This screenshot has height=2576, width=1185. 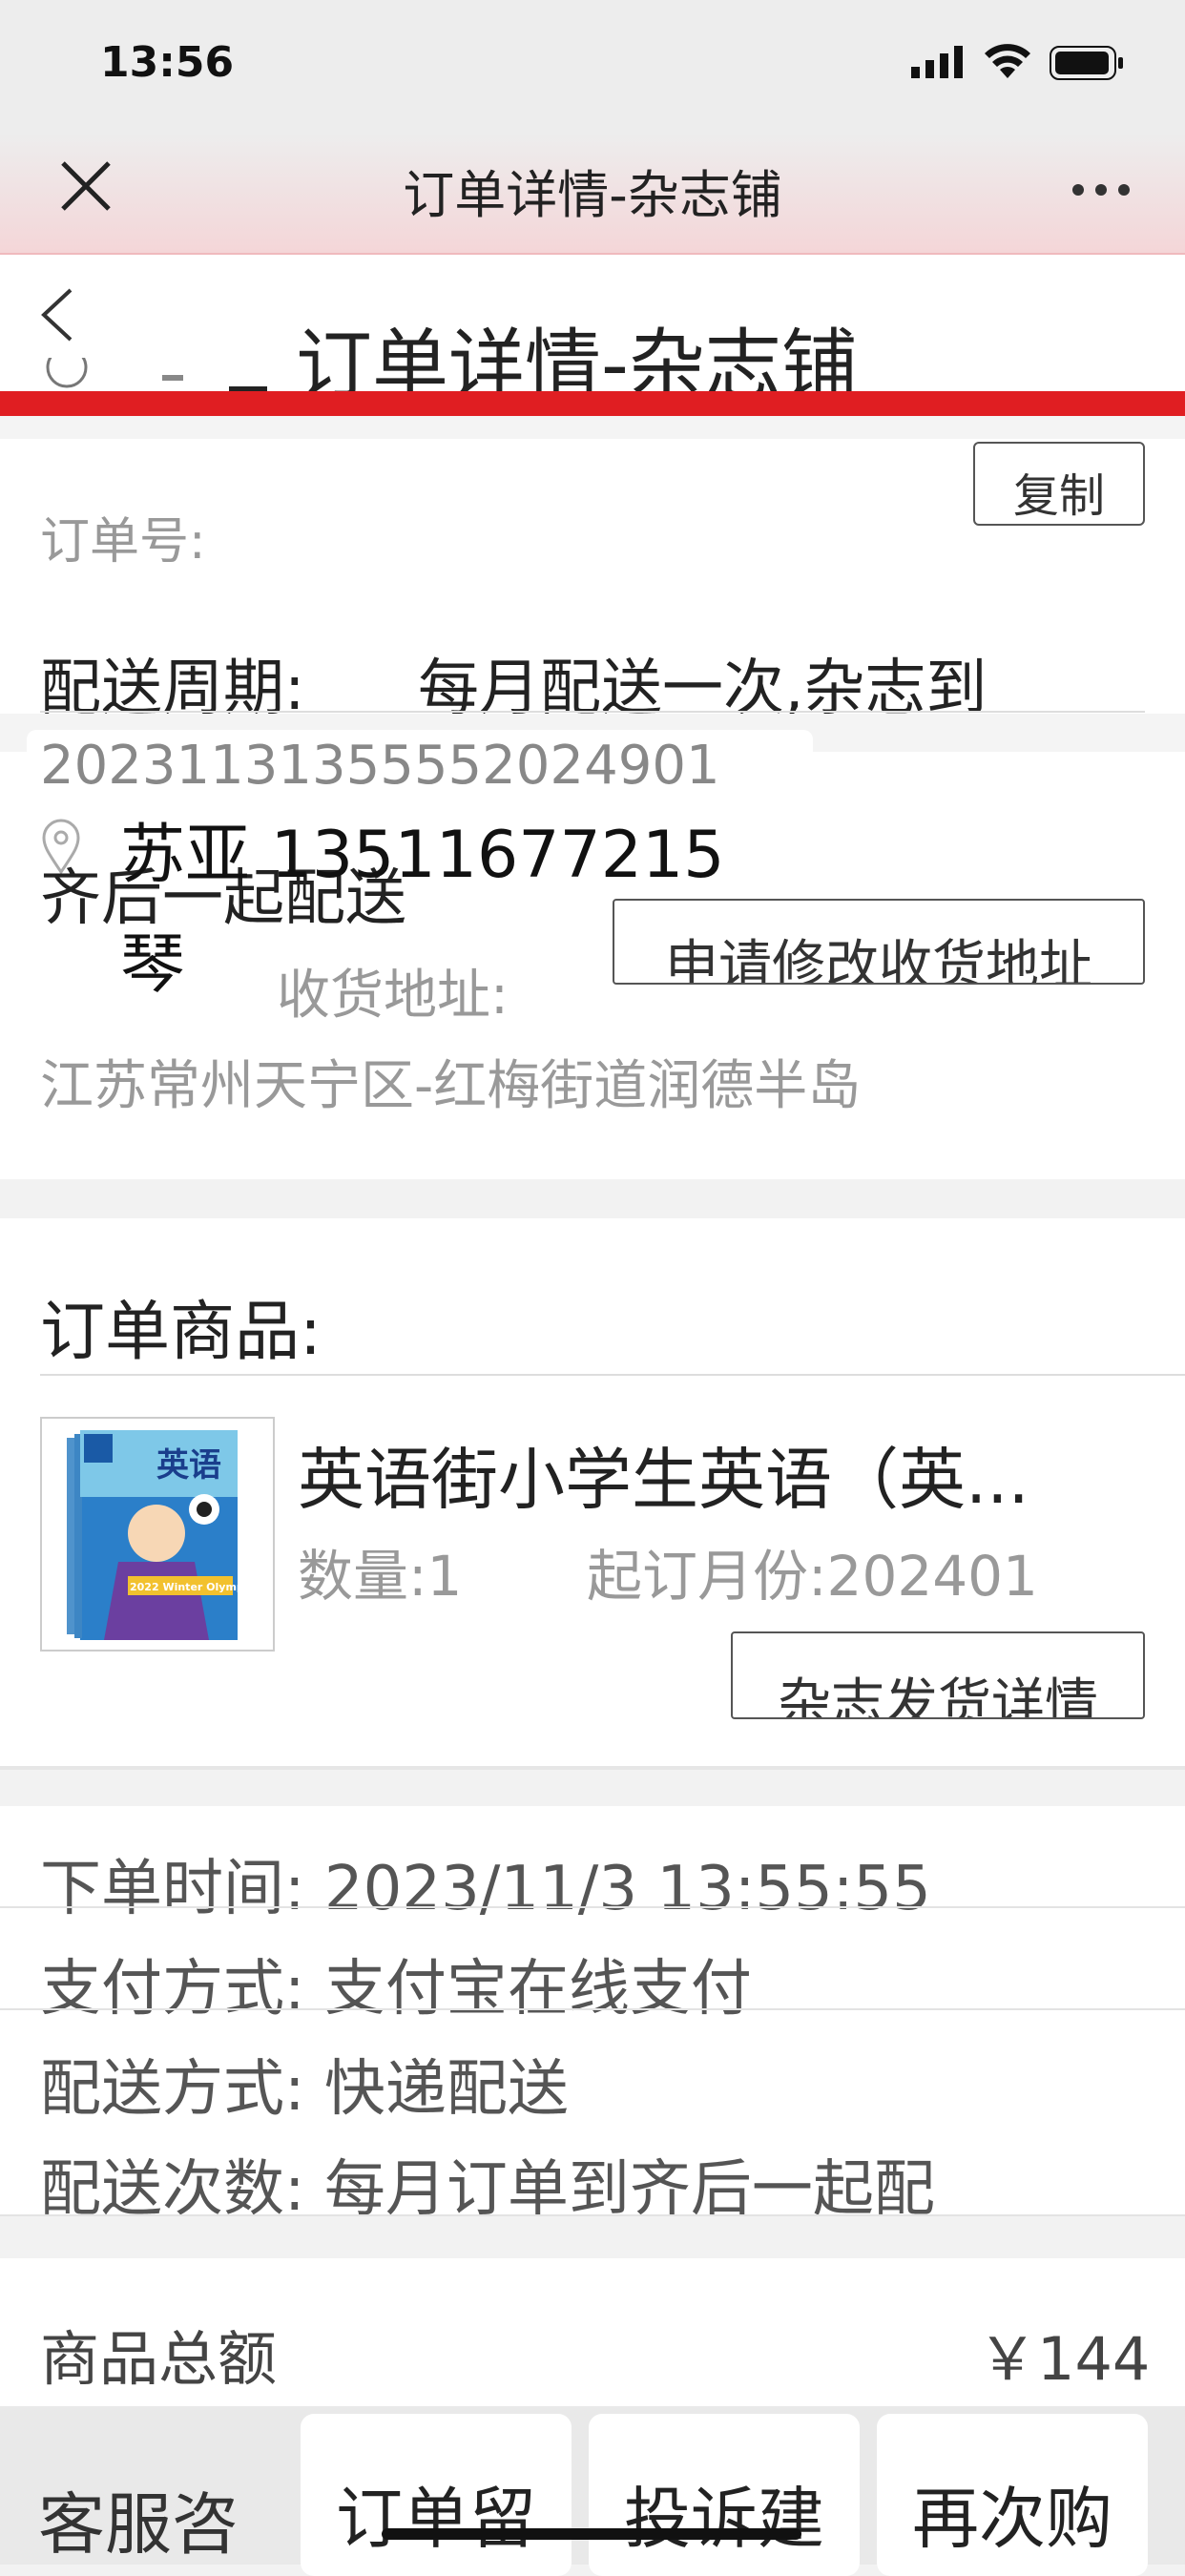 I want to click on status-time: 13:56, so click(x=167, y=62).